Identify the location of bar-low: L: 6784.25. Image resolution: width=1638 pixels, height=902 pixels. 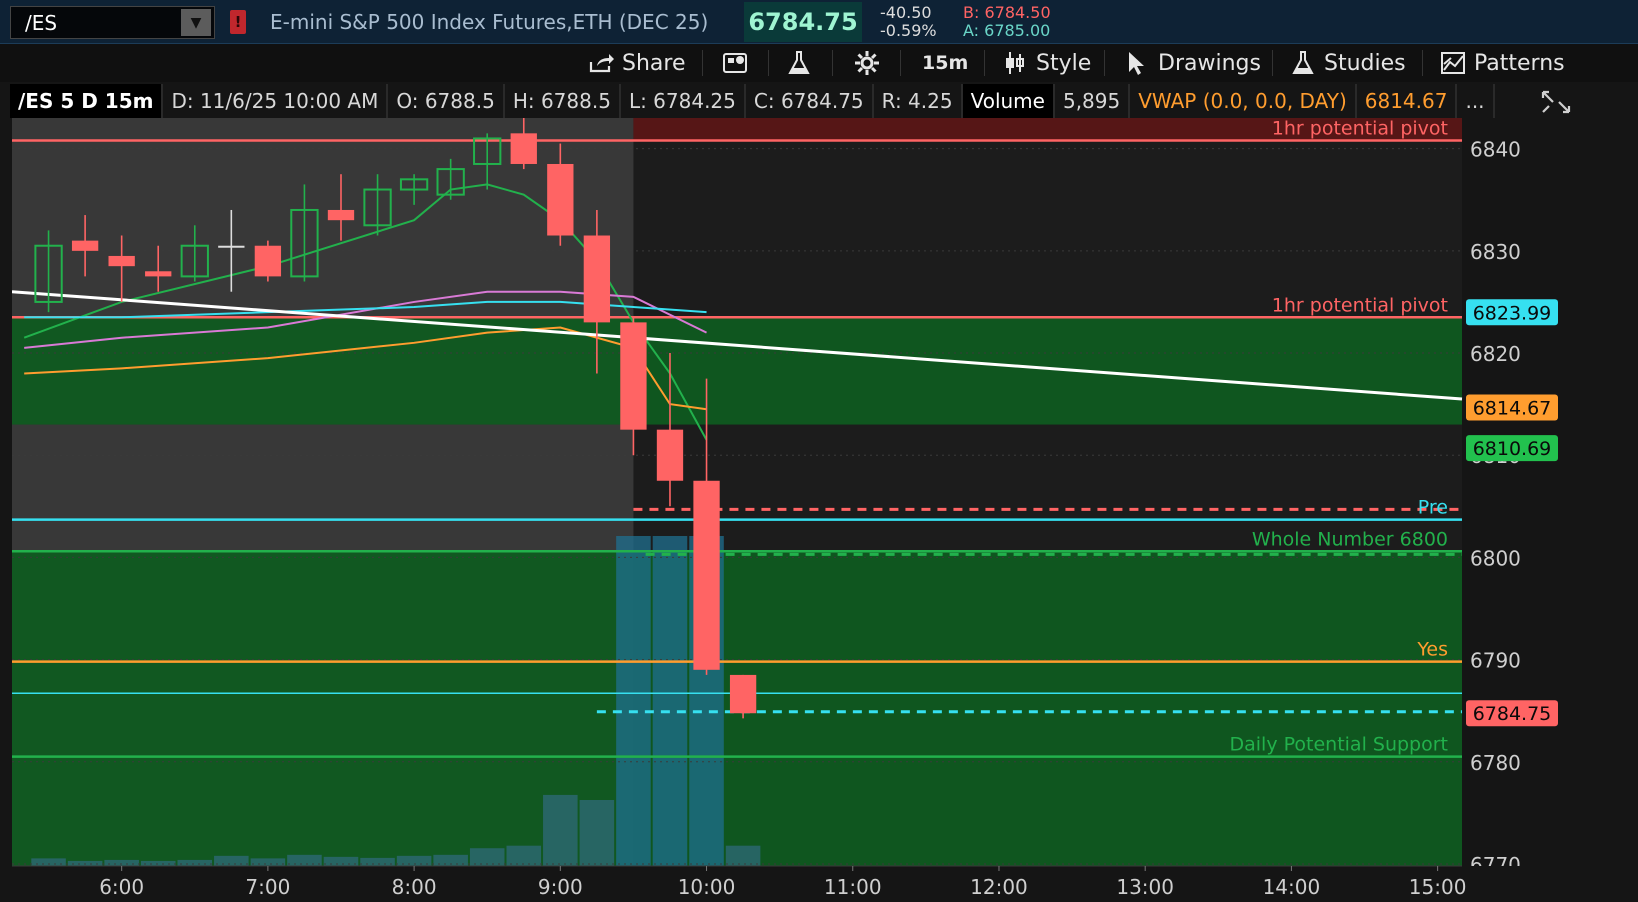
(683, 101).